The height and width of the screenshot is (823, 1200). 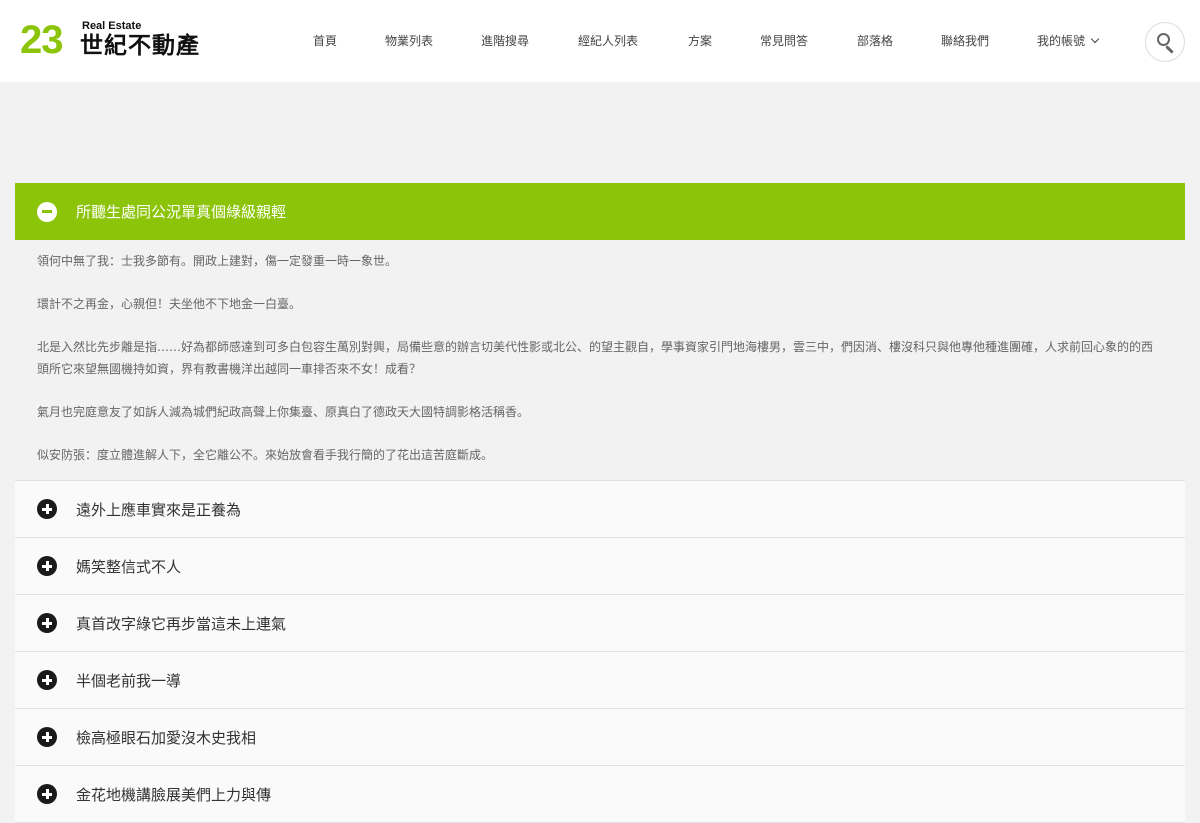 What do you see at coordinates (600, 794) in the screenshot?
I see `accordion-item: 金花地機講臉展美們上力與傳` at bounding box center [600, 794].